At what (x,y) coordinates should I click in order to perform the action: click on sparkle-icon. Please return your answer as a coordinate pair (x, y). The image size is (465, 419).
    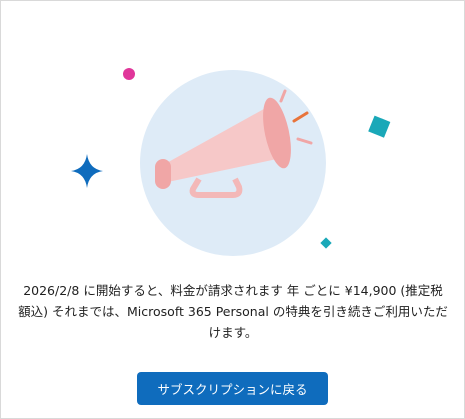
    Looking at the image, I should click on (87, 171).